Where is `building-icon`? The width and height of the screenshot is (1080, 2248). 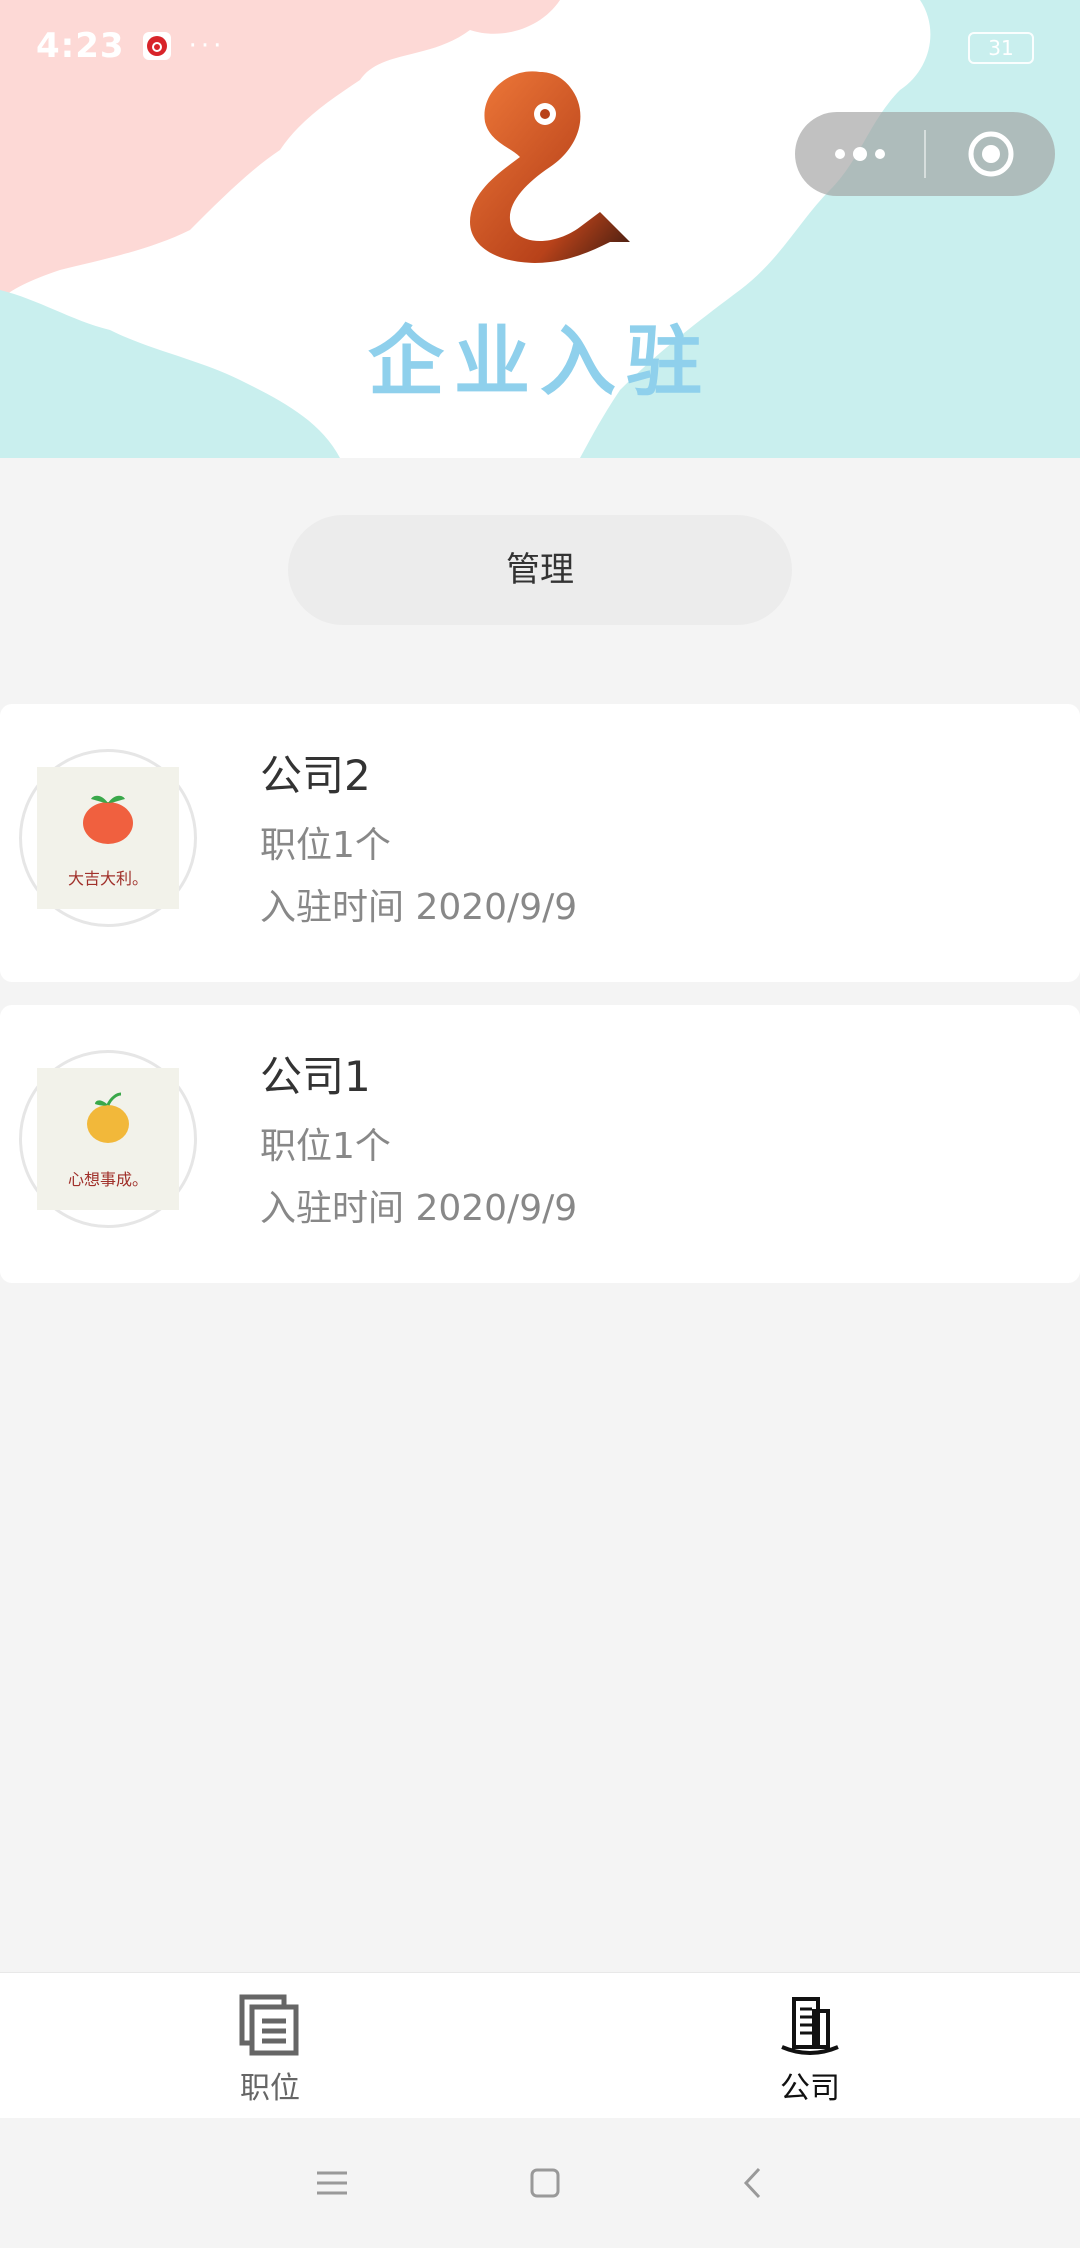 building-icon is located at coordinates (810, 2026).